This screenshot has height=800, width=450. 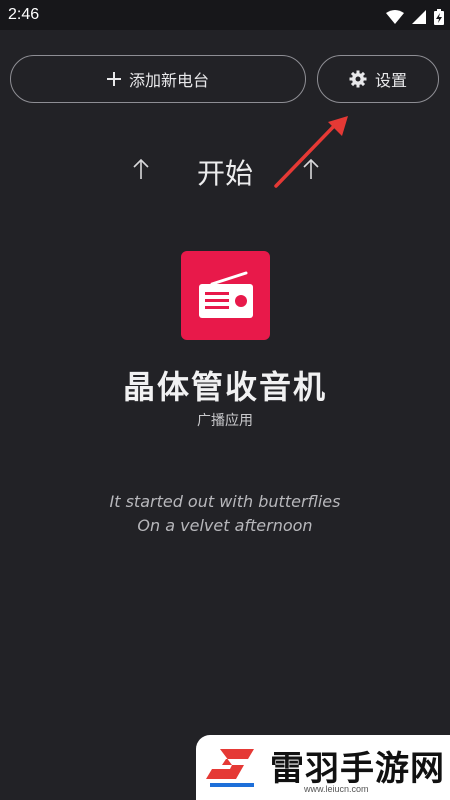 I want to click on wifi-icon, so click(x=394, y=16).